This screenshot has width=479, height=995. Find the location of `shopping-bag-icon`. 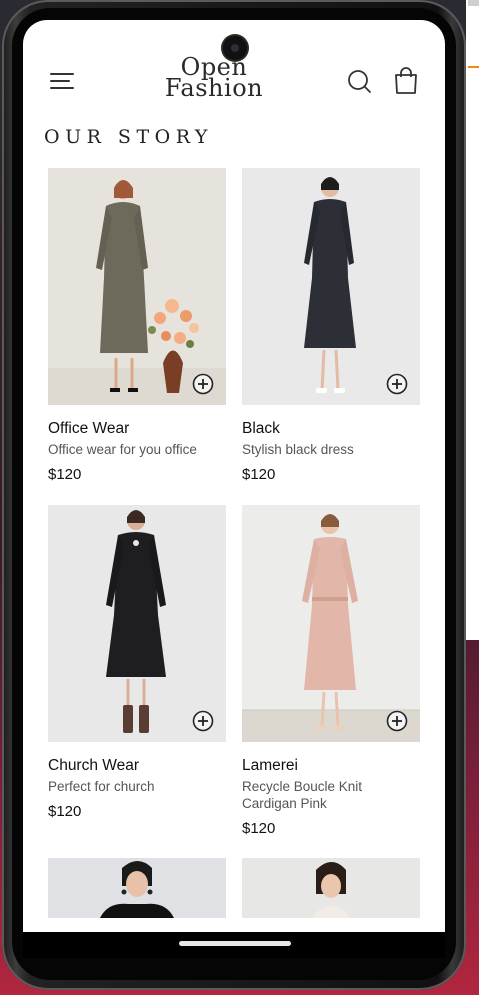

shopping-bag-icon is located at coordinates (406, 80).